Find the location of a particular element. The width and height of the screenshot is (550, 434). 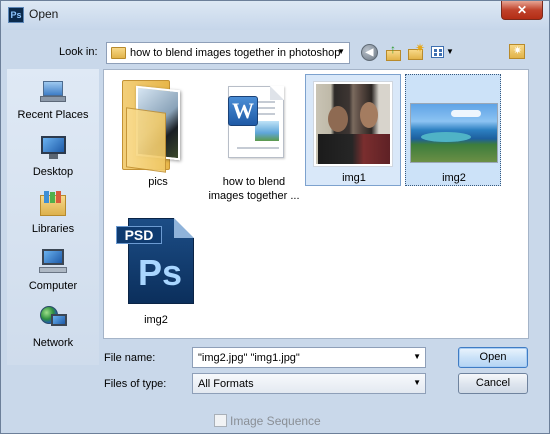

file-item-img2: img2 is located at coordinates (453, 130).